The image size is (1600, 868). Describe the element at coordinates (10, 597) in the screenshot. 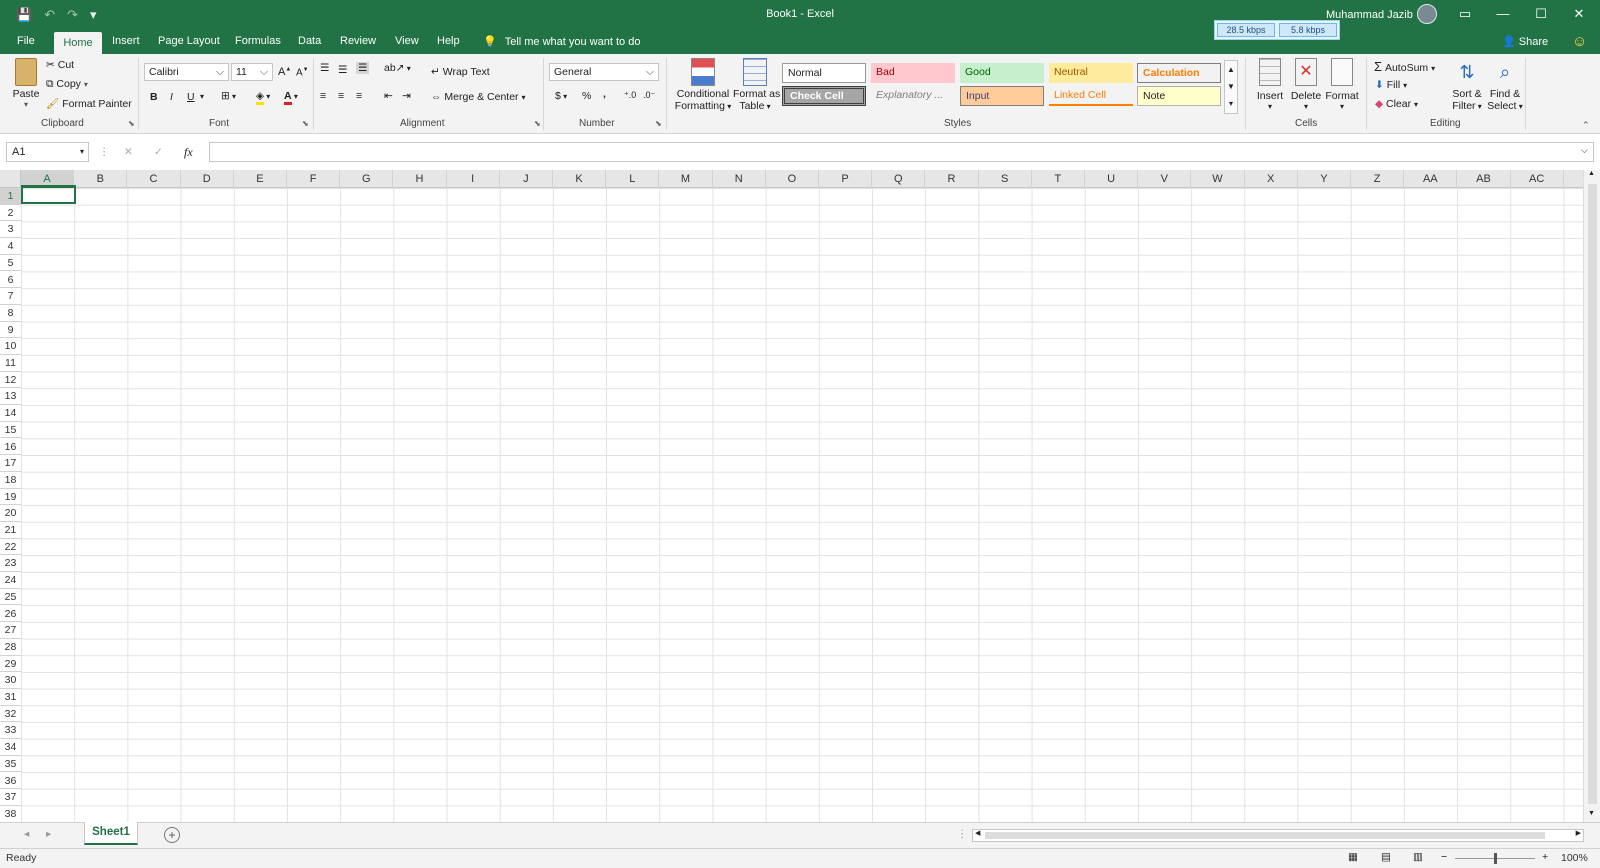

I see `row-header-25: 25` at that location.